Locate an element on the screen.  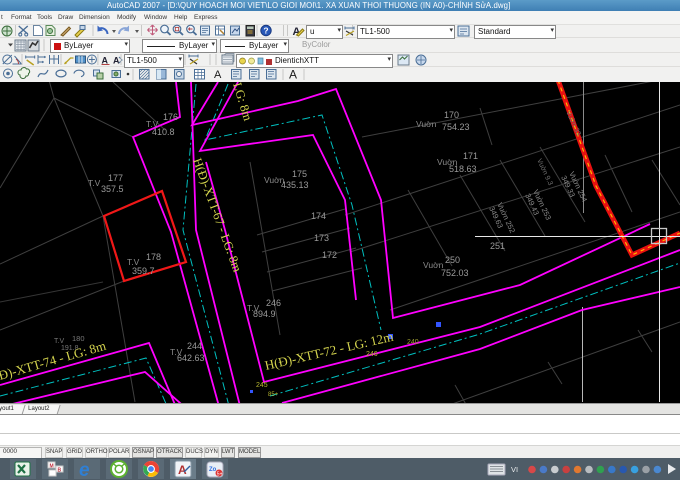
svg-text: 357.5 is located at coordinates (112, 189).